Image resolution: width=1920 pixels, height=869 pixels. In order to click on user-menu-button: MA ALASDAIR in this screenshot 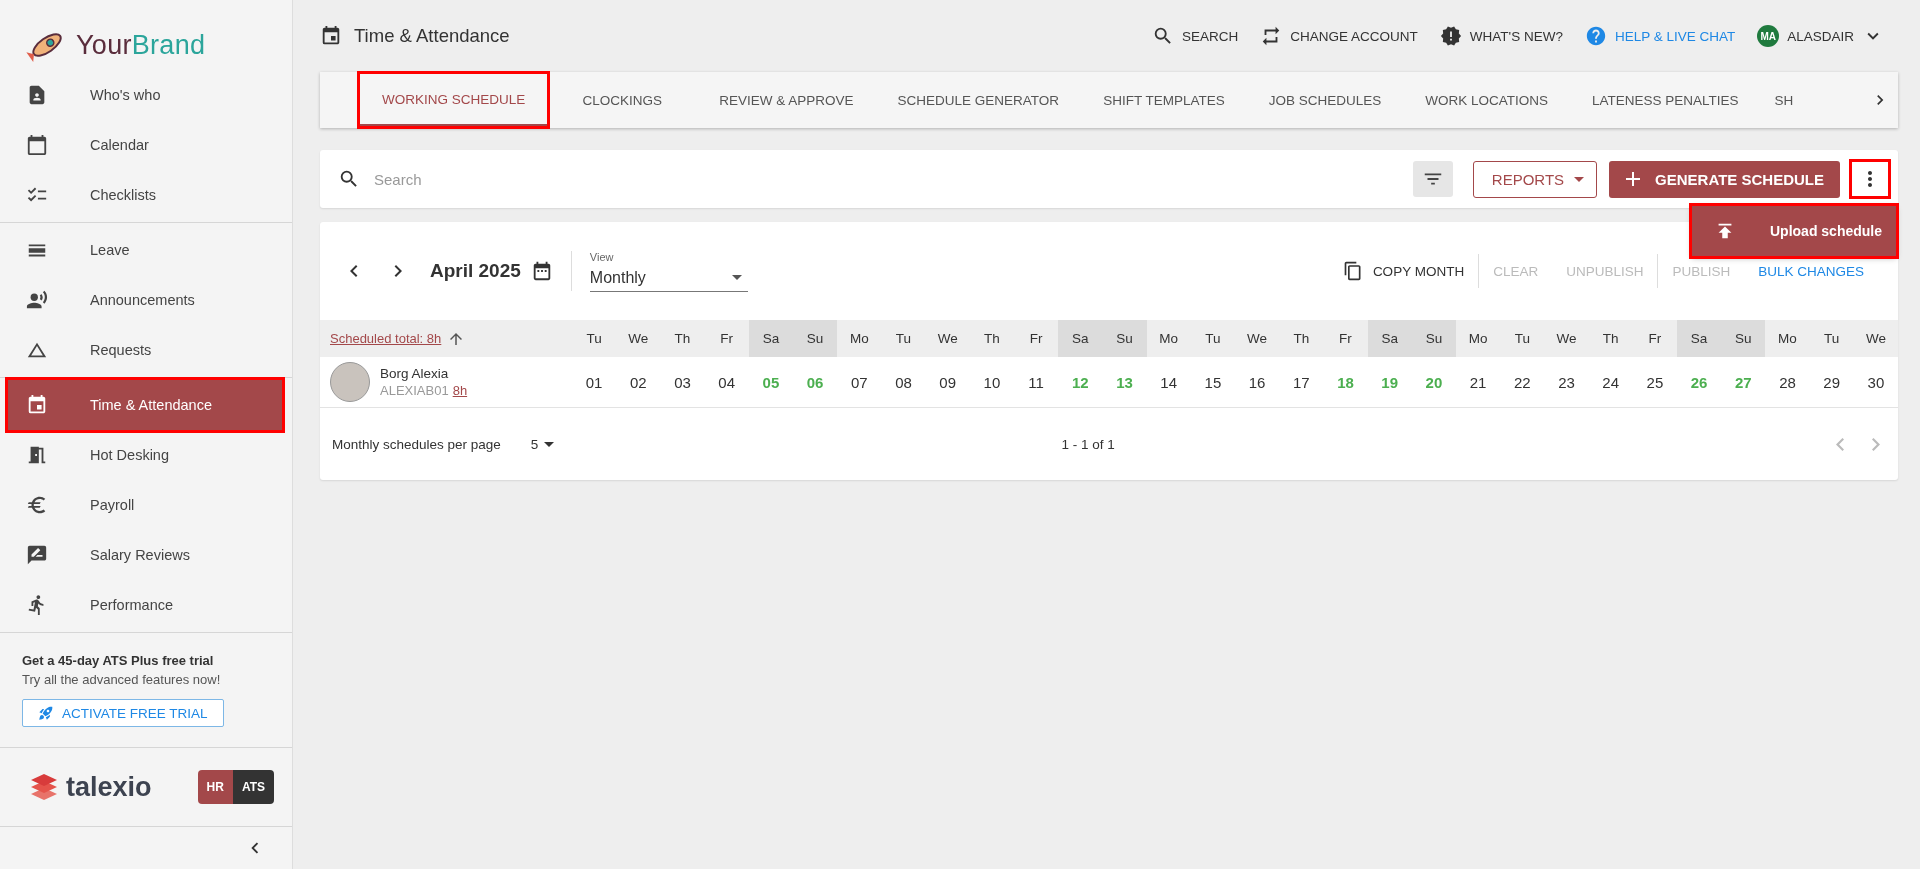, I will do `click(1820, 36)`.